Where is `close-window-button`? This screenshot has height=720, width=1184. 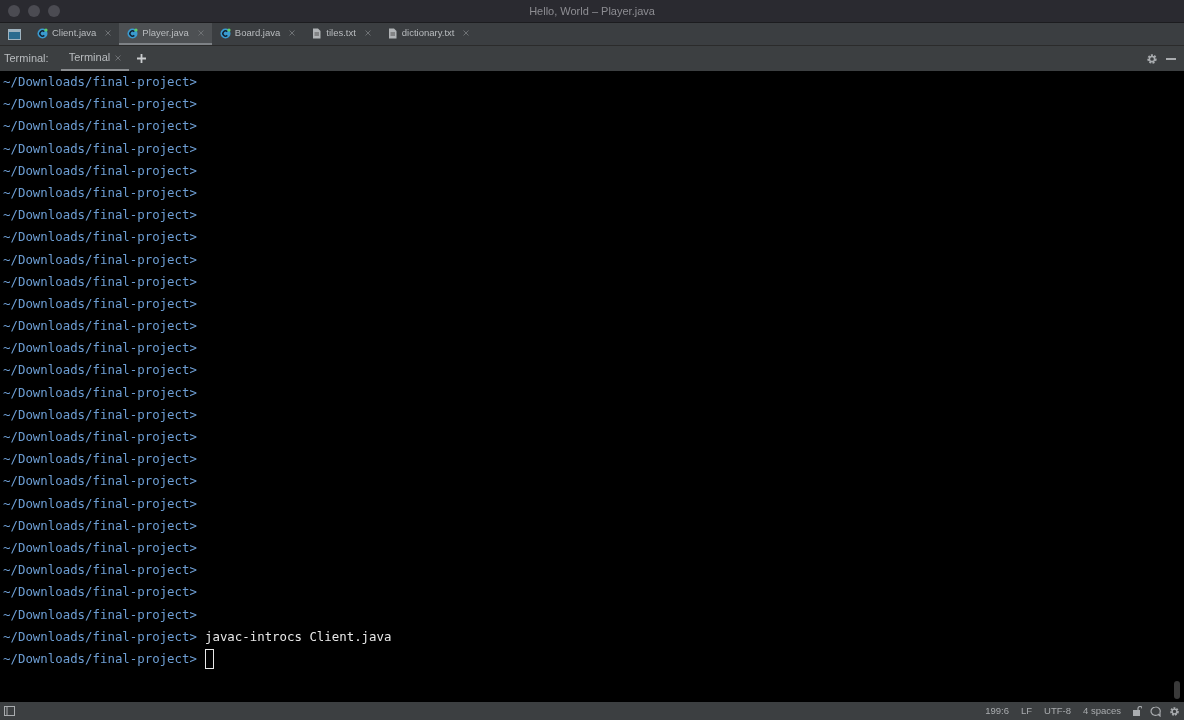 close-window-button is located at coordinates (14, 11).